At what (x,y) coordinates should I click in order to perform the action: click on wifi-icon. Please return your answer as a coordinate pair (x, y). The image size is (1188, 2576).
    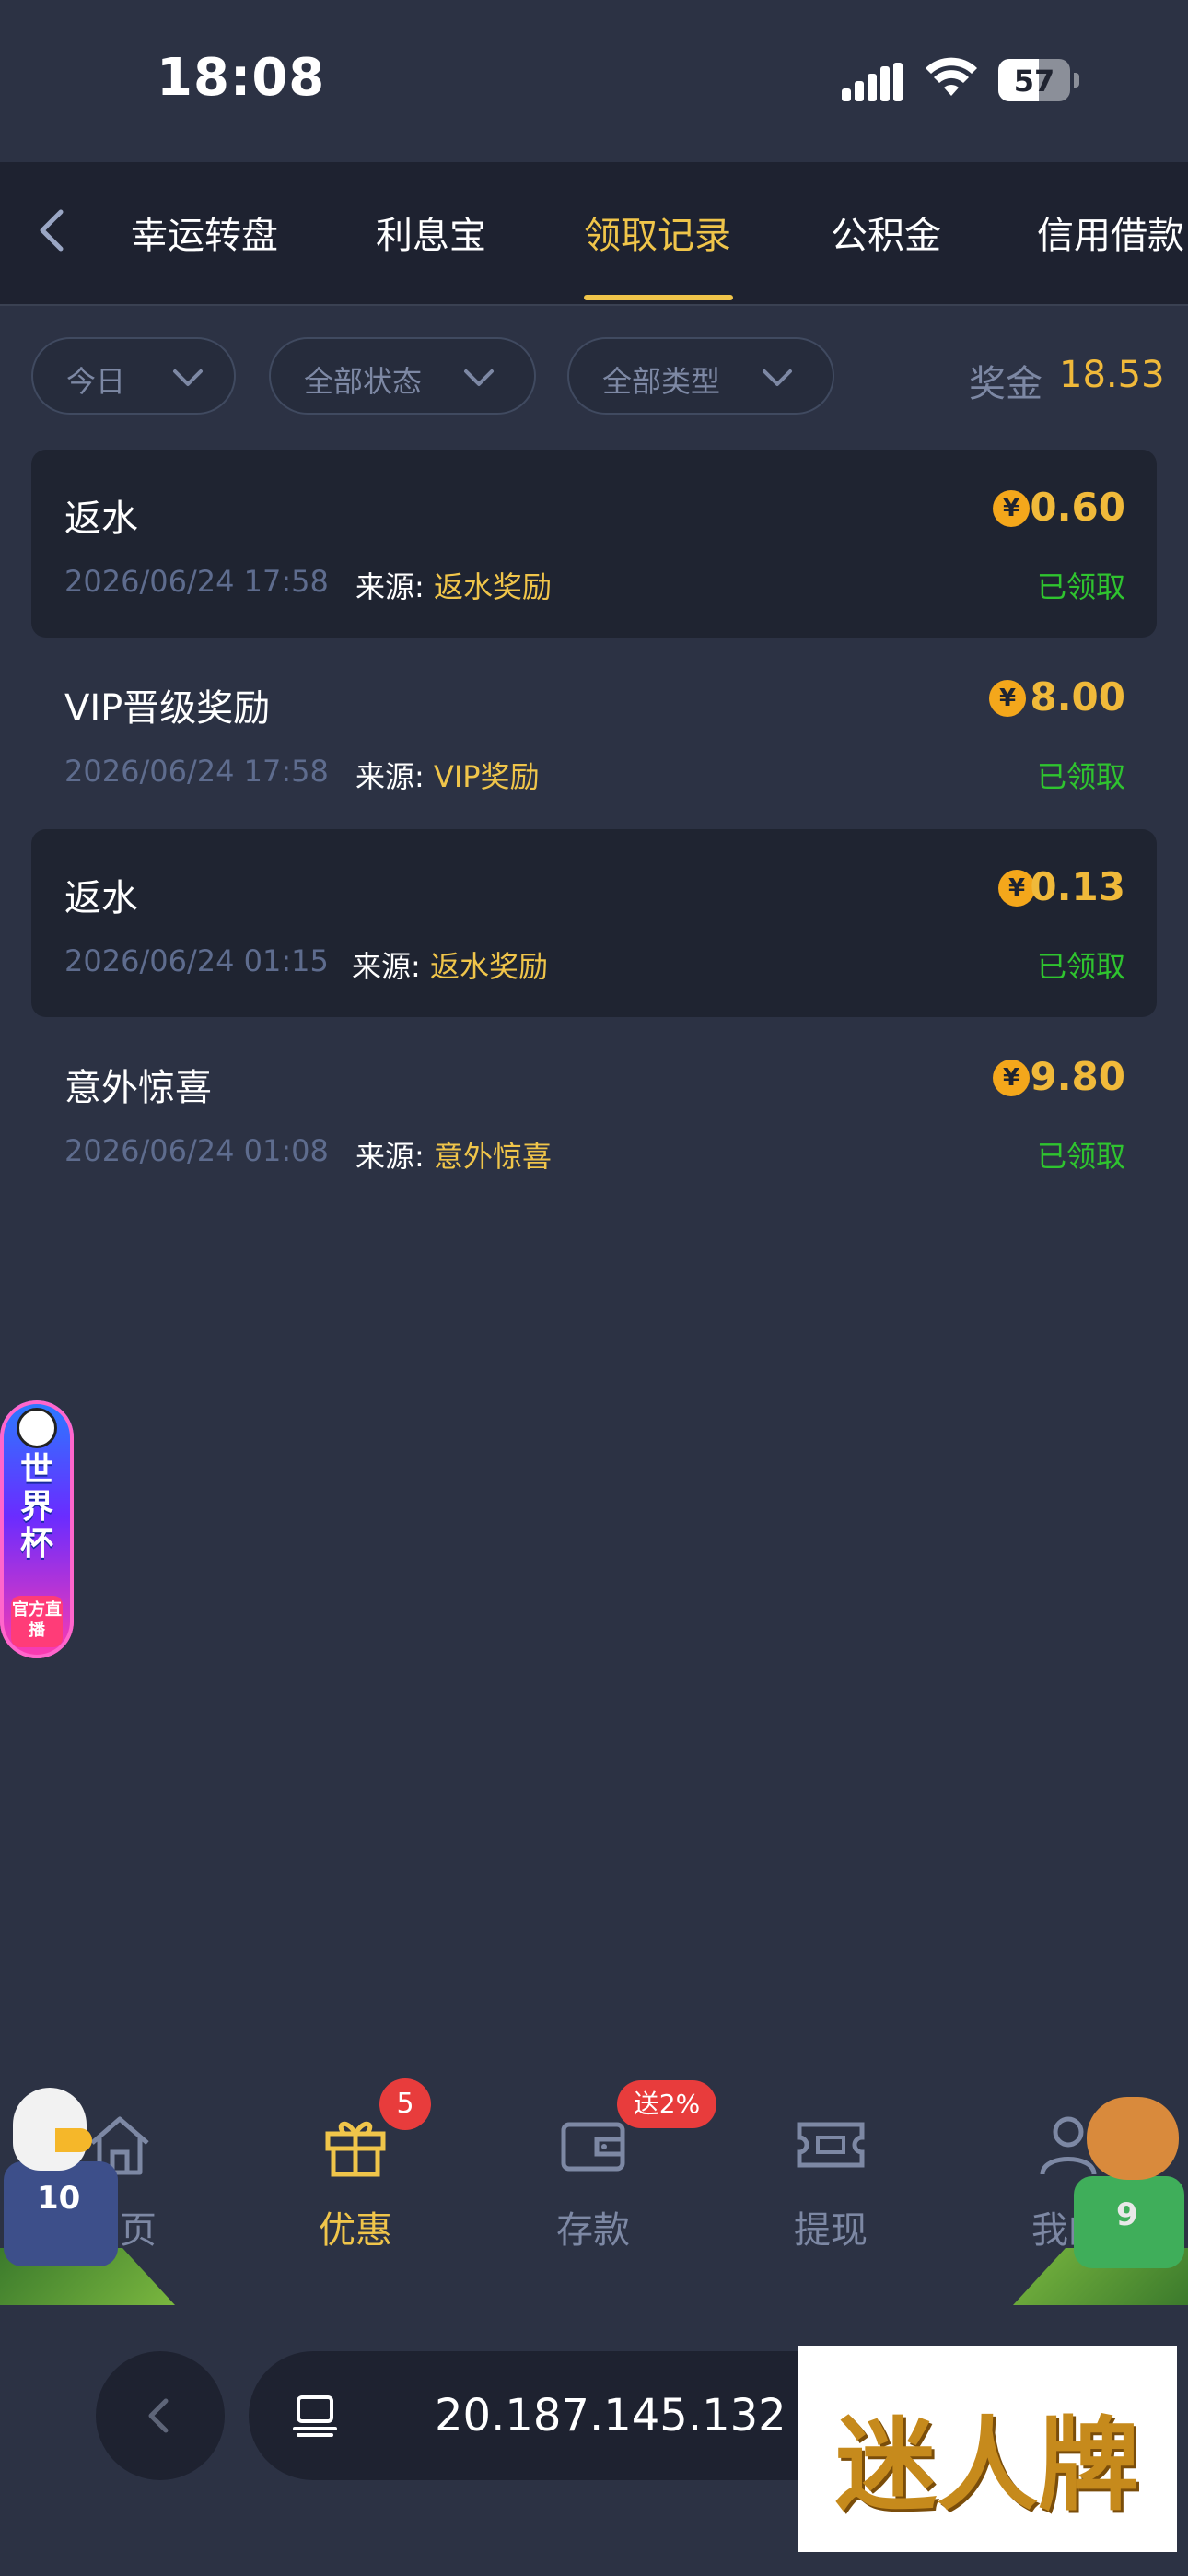
    Looking at the image, I should click on (951, 76).